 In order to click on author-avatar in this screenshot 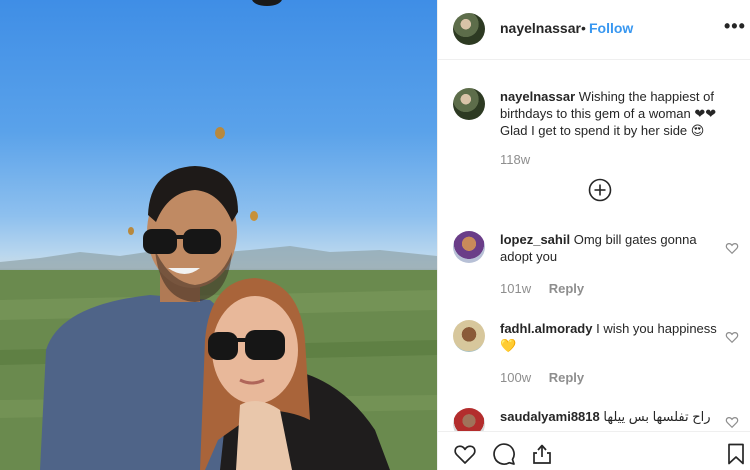, I will do `click(469, 29)`.